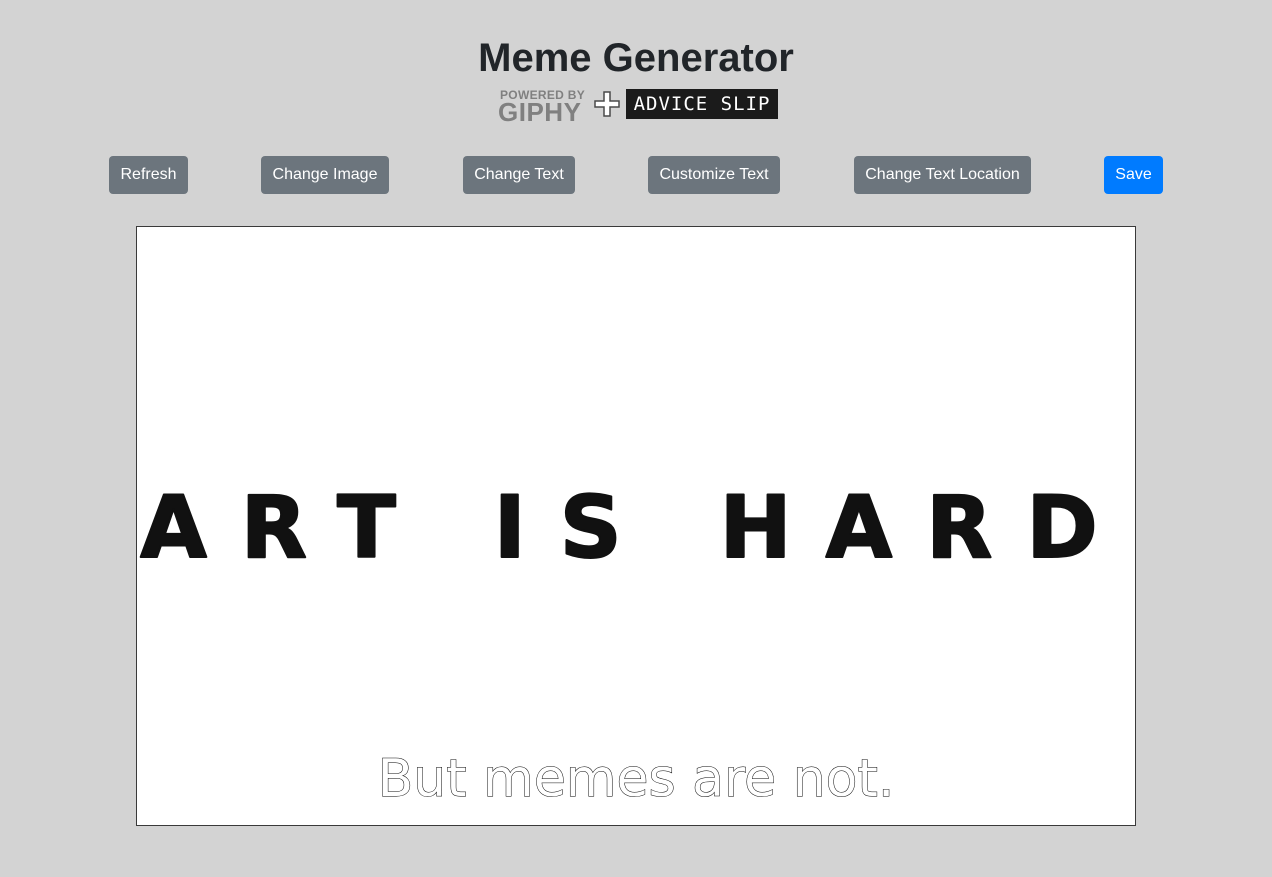 The image size is (1272, 877). Describe the element at coordinates (607, 104) in the screenshot. I see `plus-icon` at that location.